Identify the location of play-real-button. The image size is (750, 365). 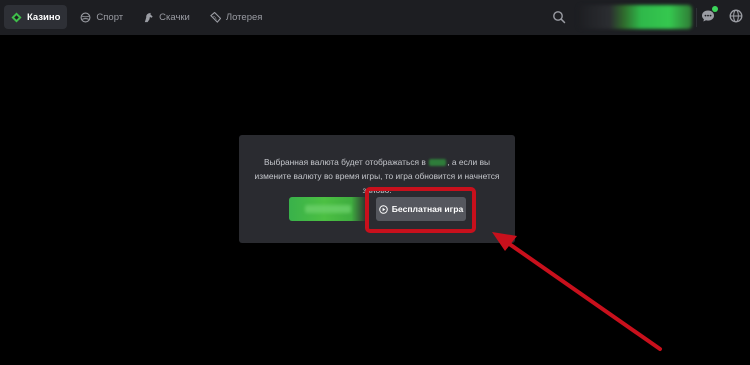
(328, 209).